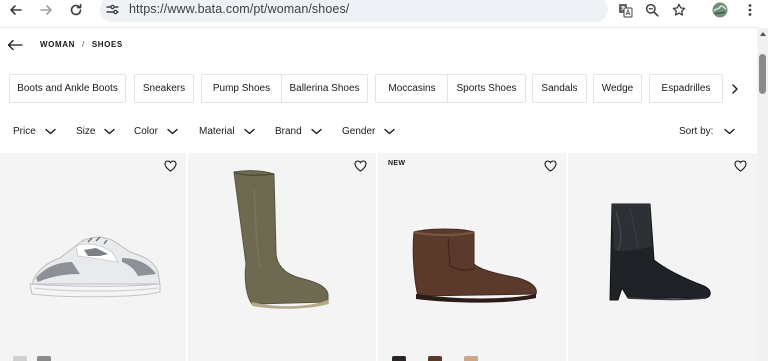  I want to click on filter-brand: Brand, so click(298, 131).